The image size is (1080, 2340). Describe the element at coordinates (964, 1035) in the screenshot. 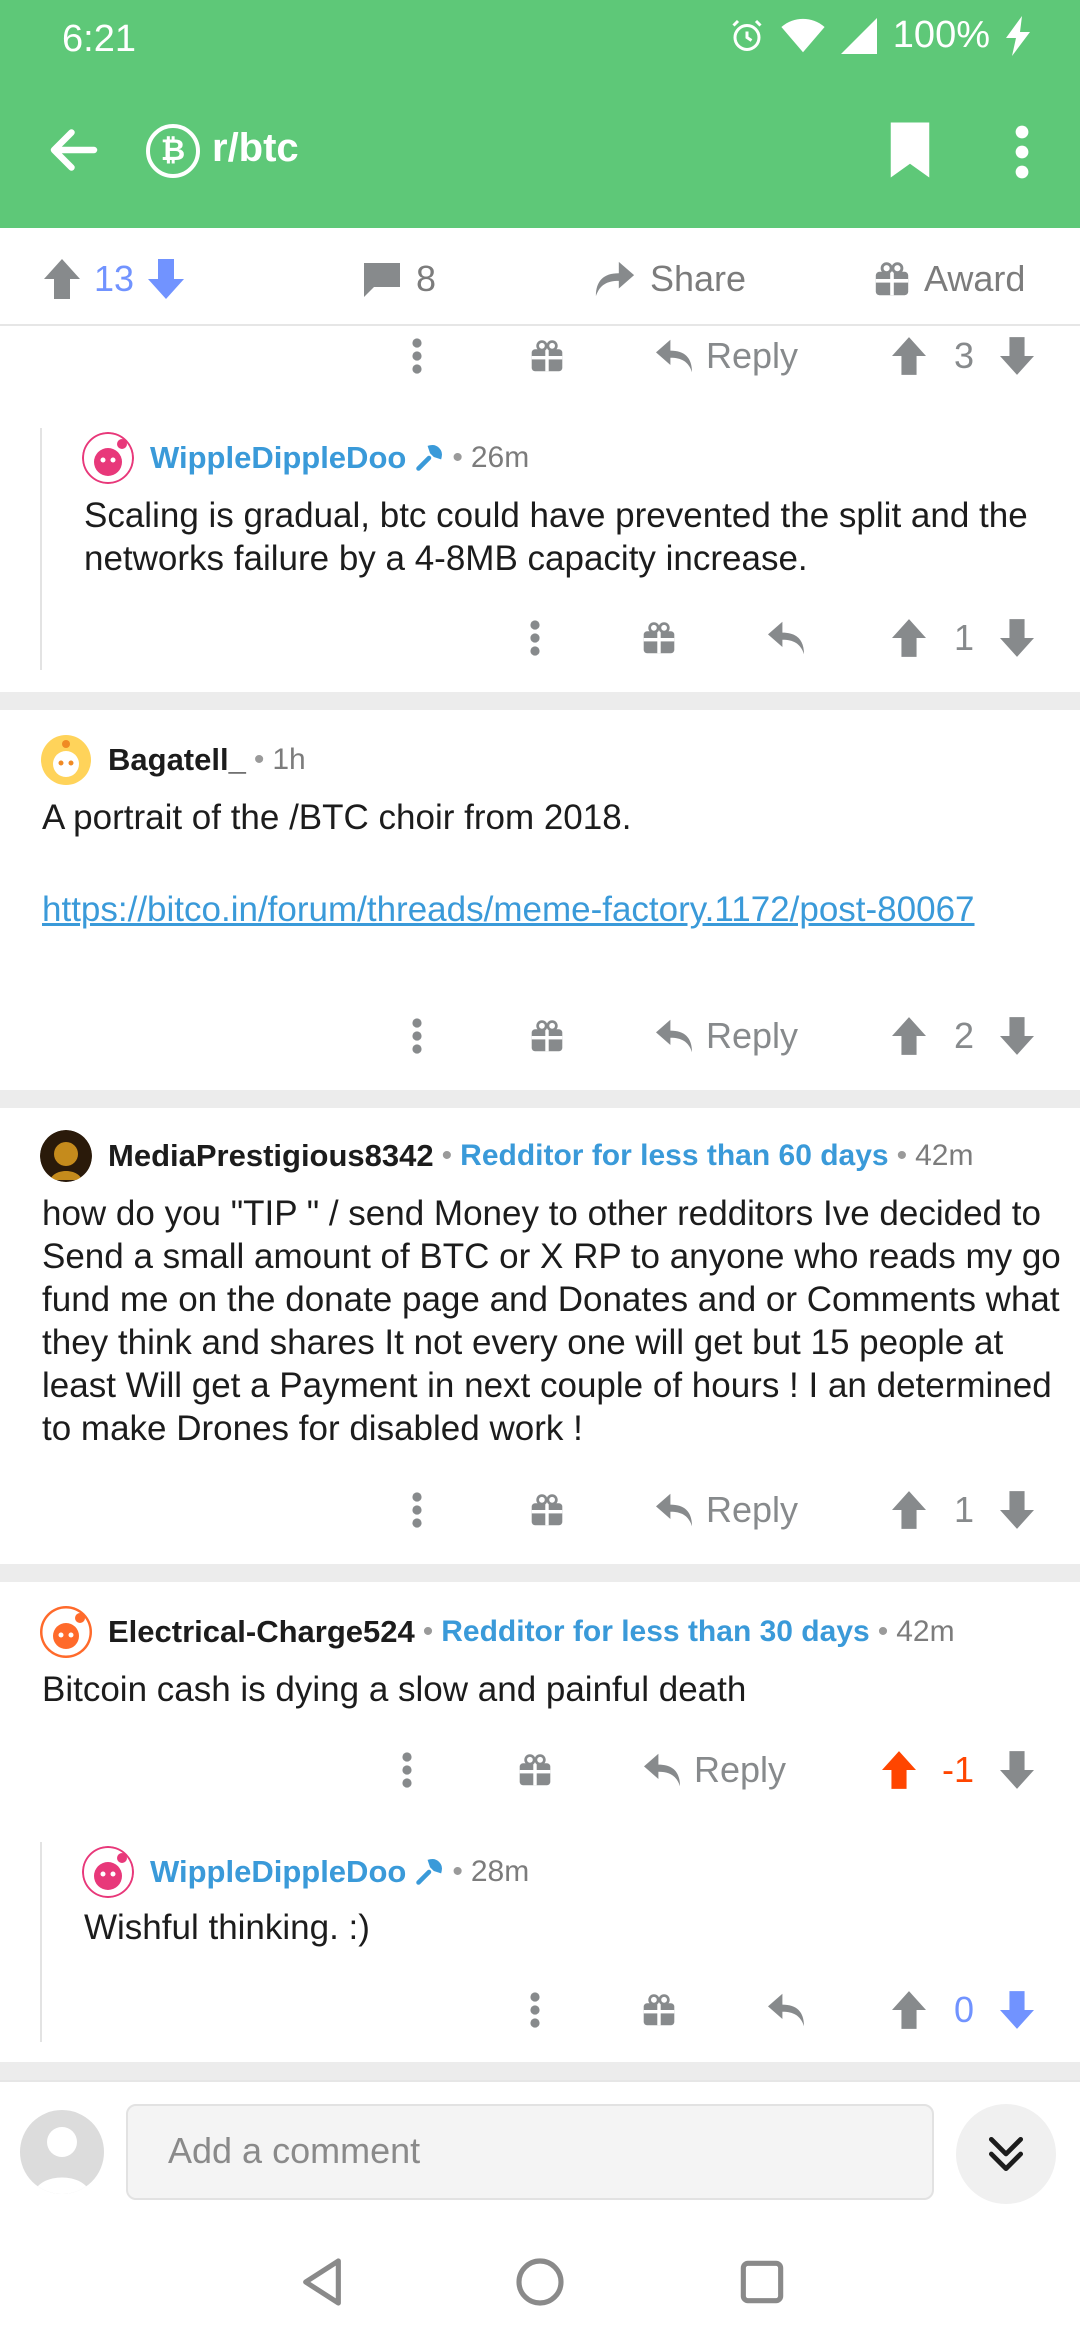

I see `comment-score: 2` at that location.